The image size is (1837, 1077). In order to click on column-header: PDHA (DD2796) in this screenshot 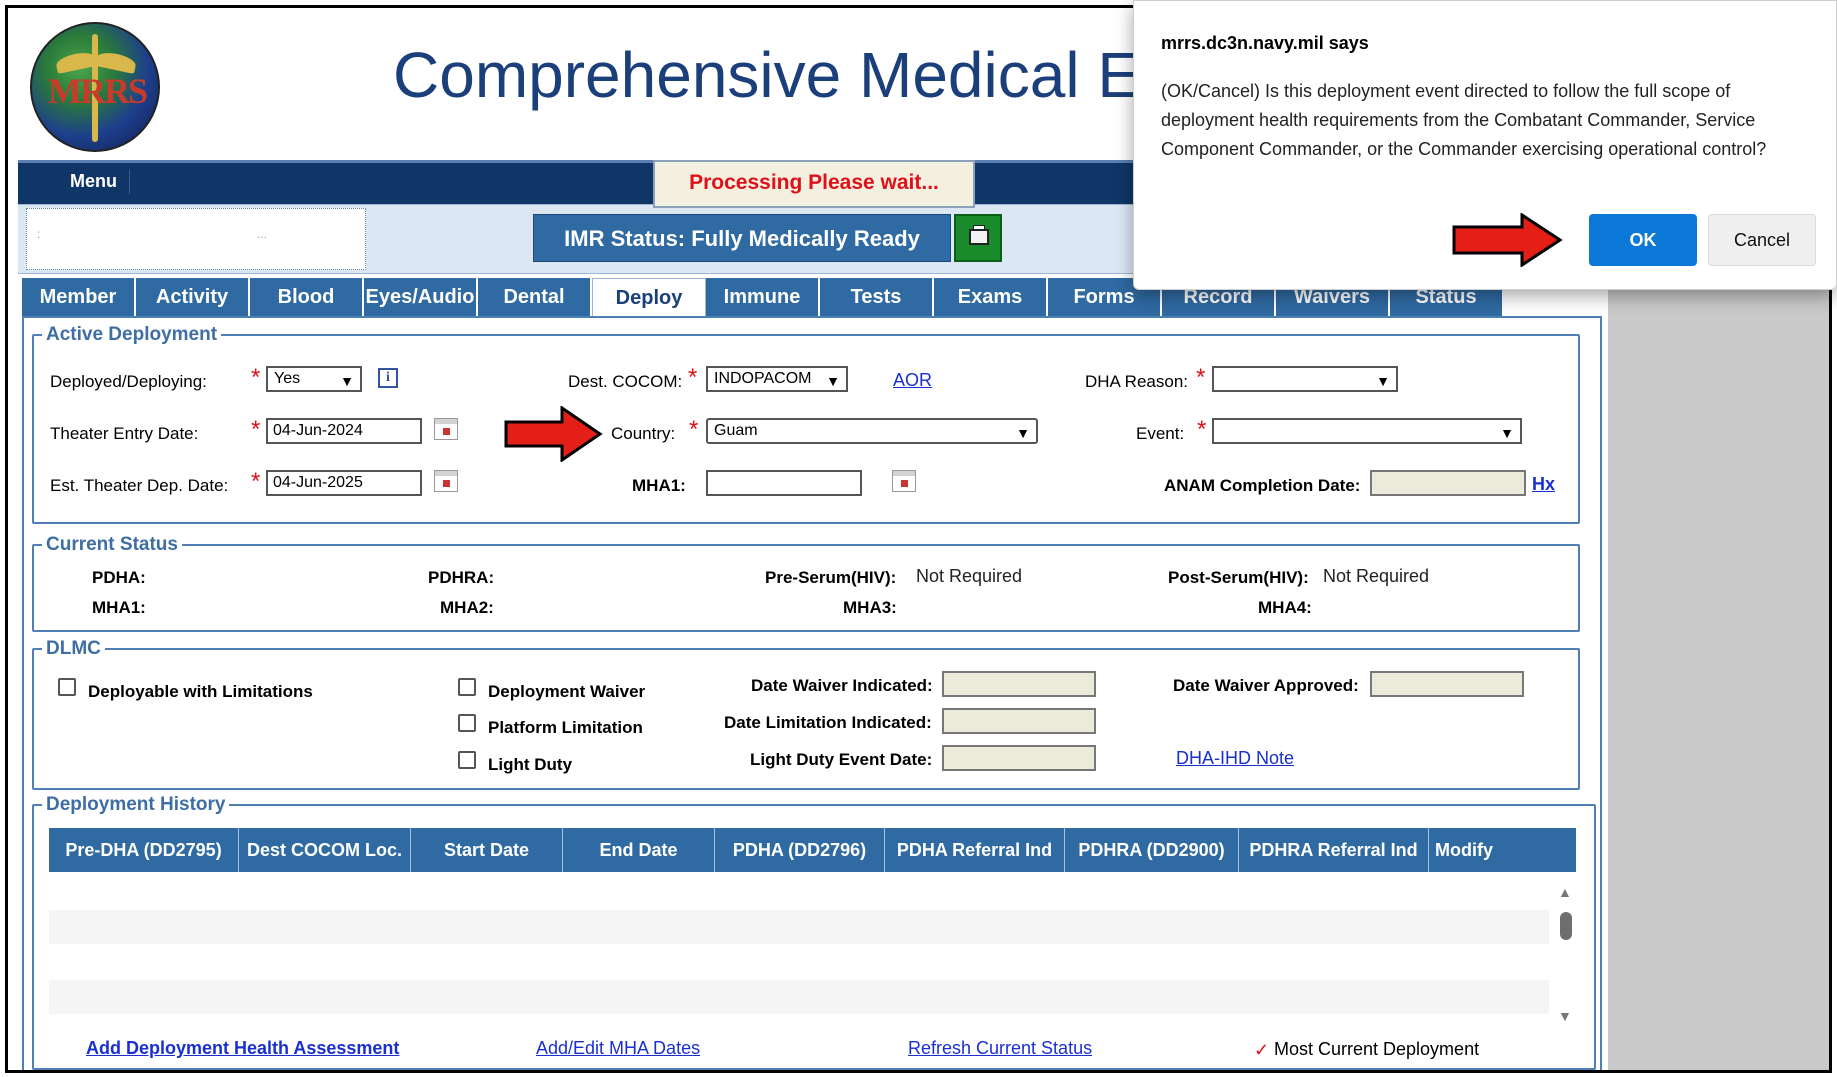, I will do `click(800, 850)`.